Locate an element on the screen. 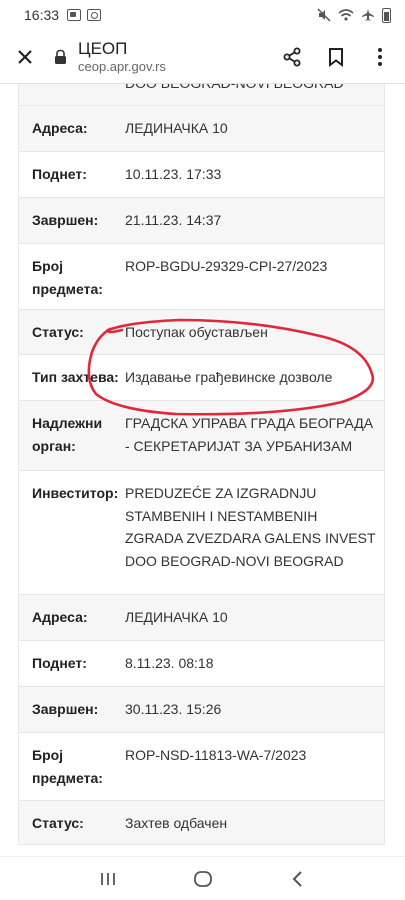  system-nav-bar is located at coordinates (202, 878).